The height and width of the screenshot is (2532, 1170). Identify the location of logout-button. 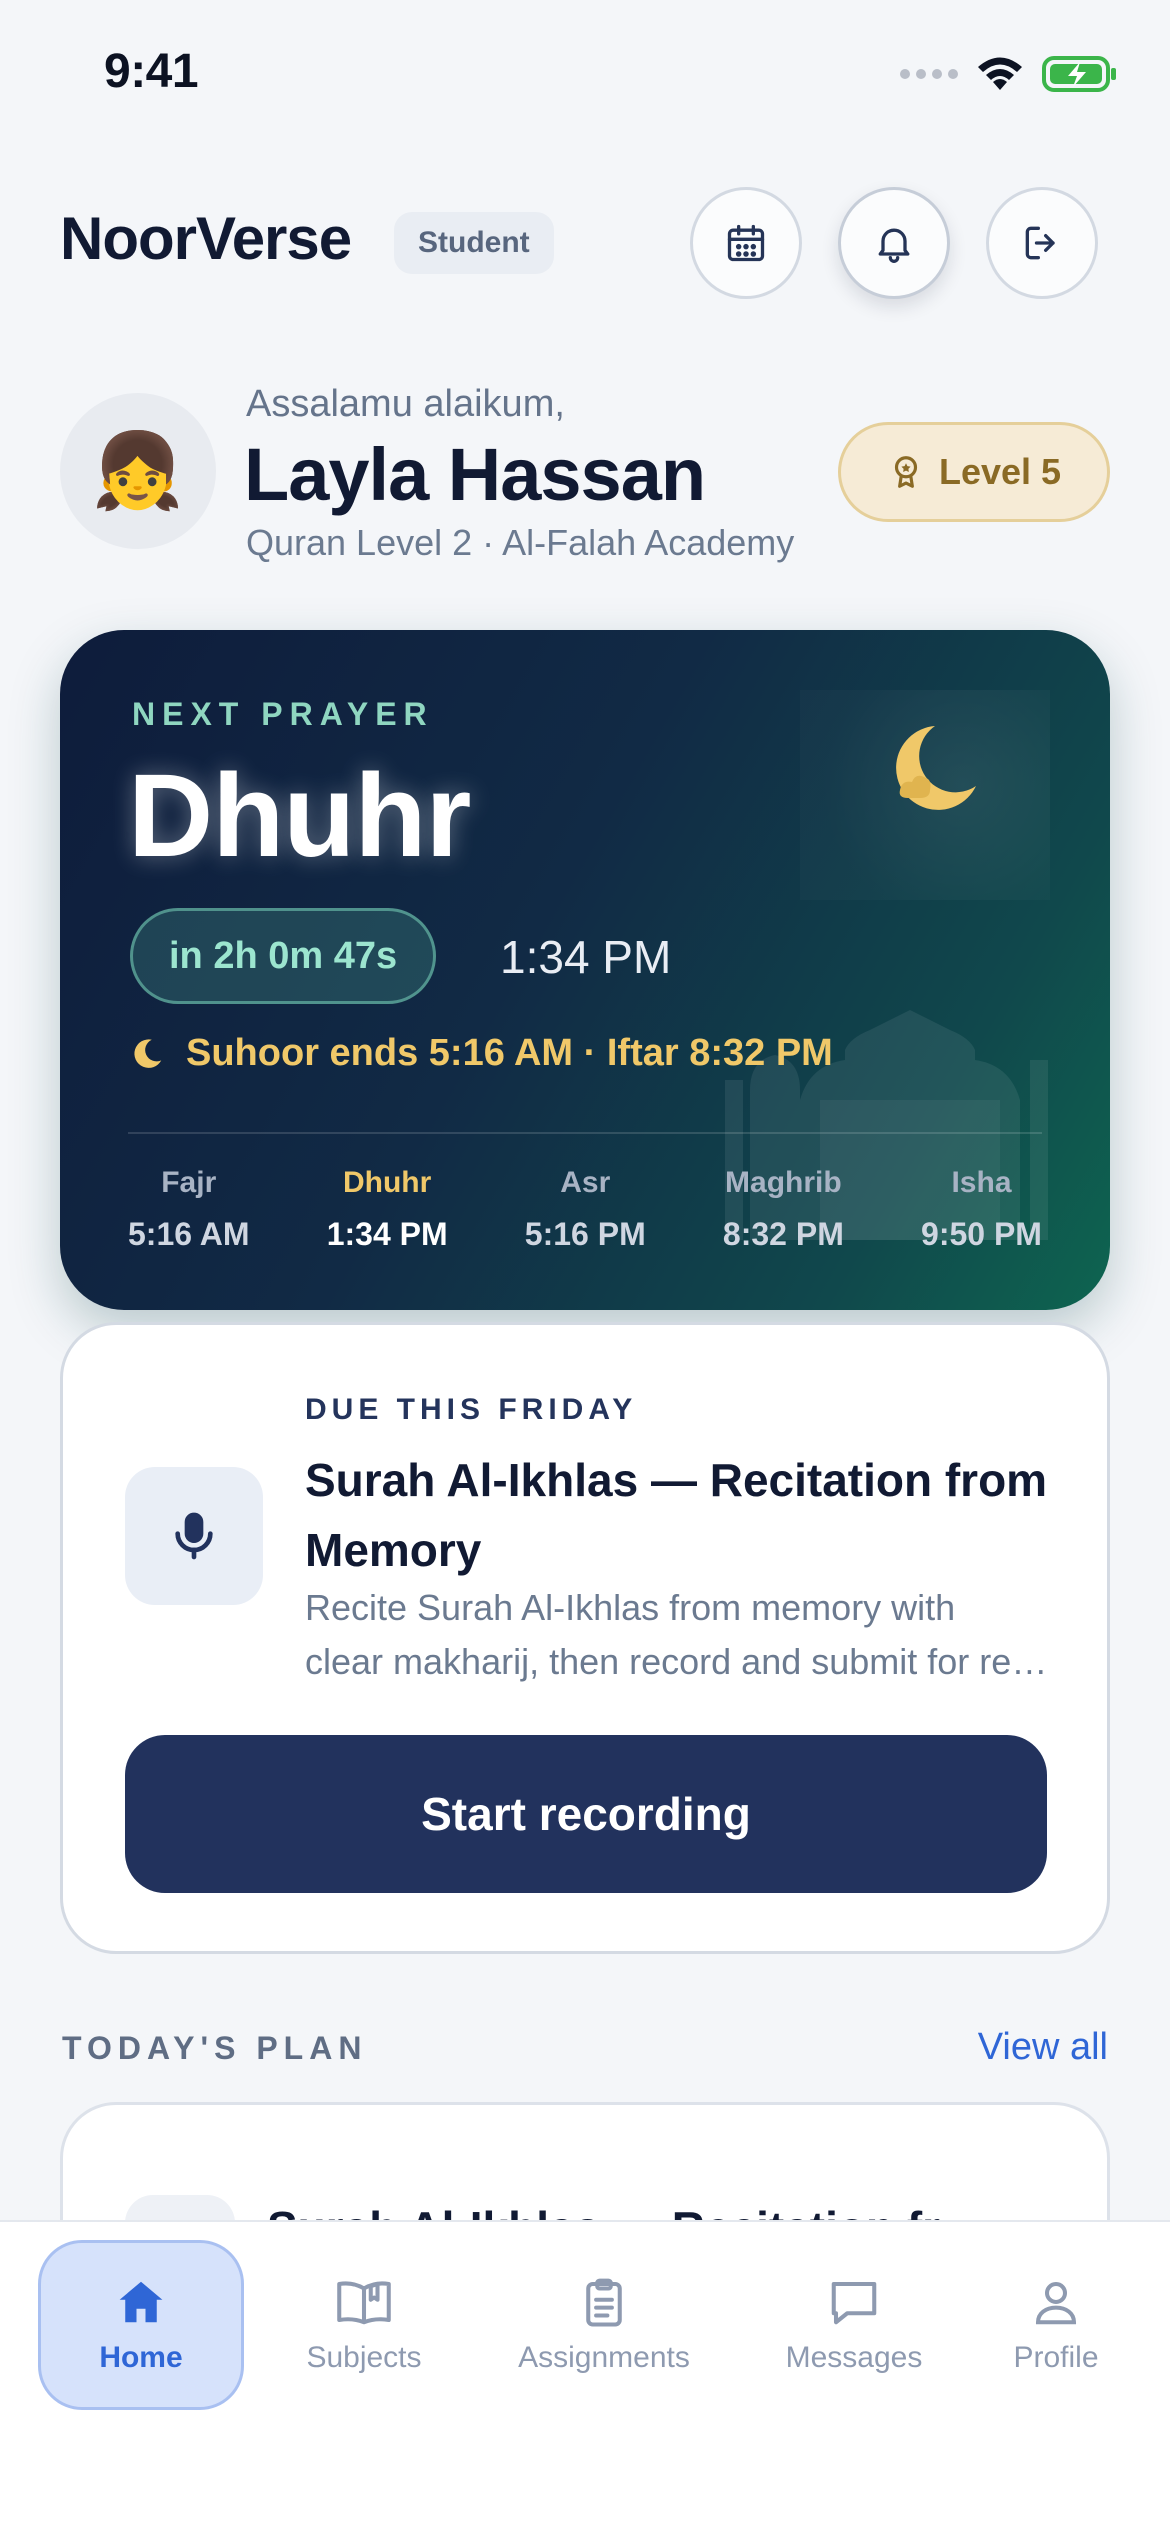
(1042, 243).